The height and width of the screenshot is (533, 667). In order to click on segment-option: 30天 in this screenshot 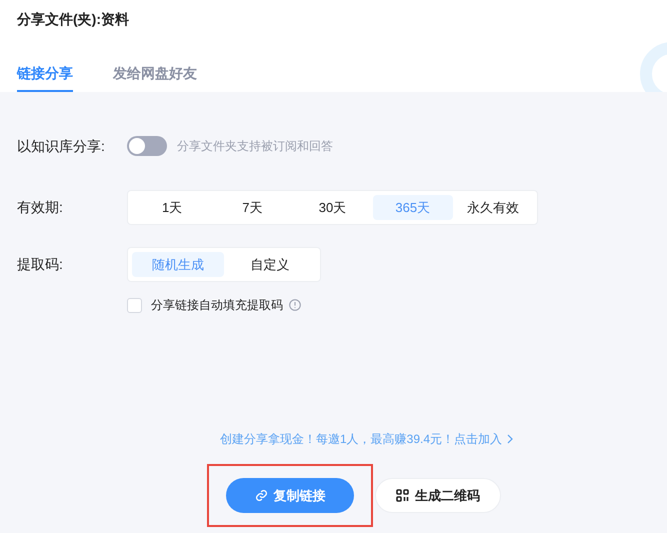, I will do `click(332, 207)`.